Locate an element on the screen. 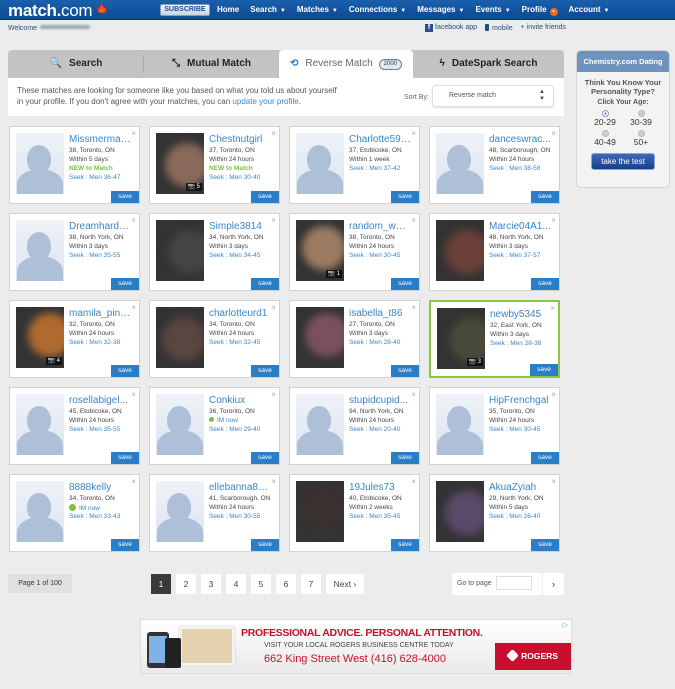  next-page-button: Next › is located at coordinates (345, 584).